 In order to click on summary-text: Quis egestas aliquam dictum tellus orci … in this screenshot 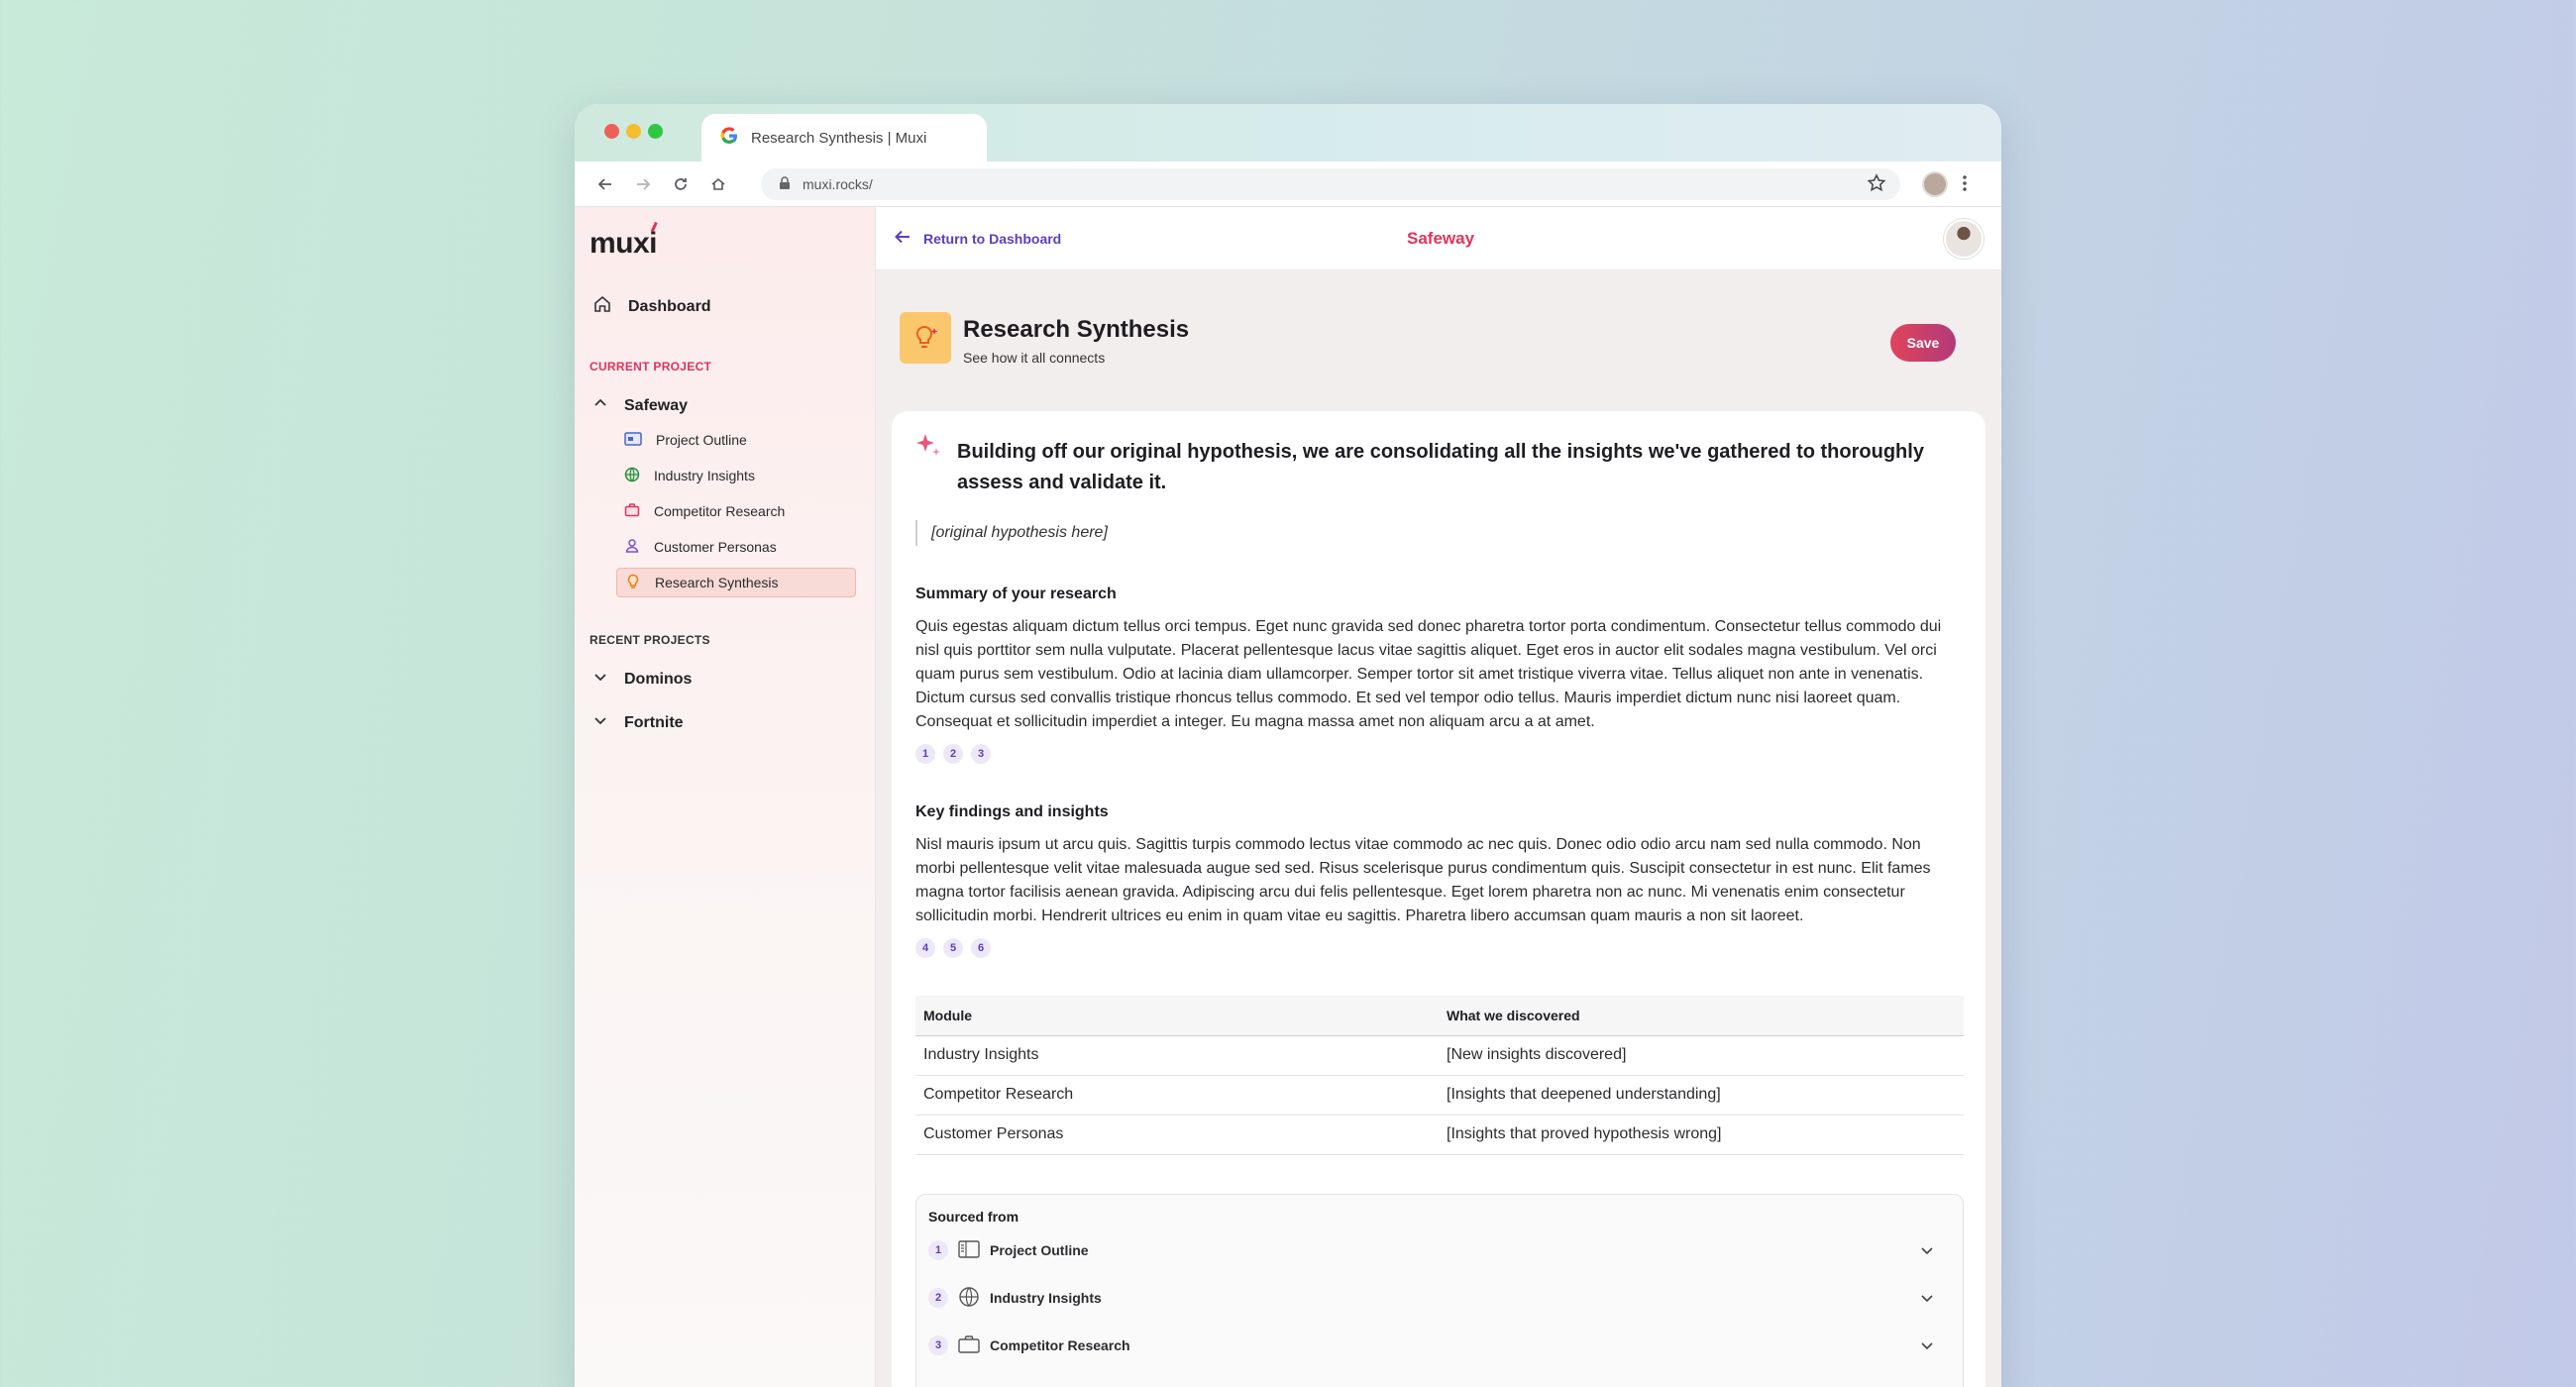, I will do `click(1429, 674)`.